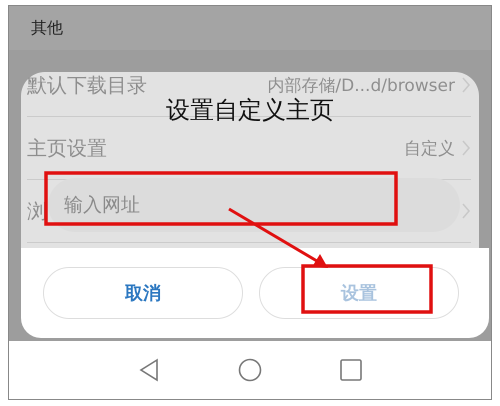 The height and width of the screenshot is (406, 500). What do you see at coordinates (47, 28) in the screenshot?
I see `section-title: 其他` at bounding box center [47, 28].